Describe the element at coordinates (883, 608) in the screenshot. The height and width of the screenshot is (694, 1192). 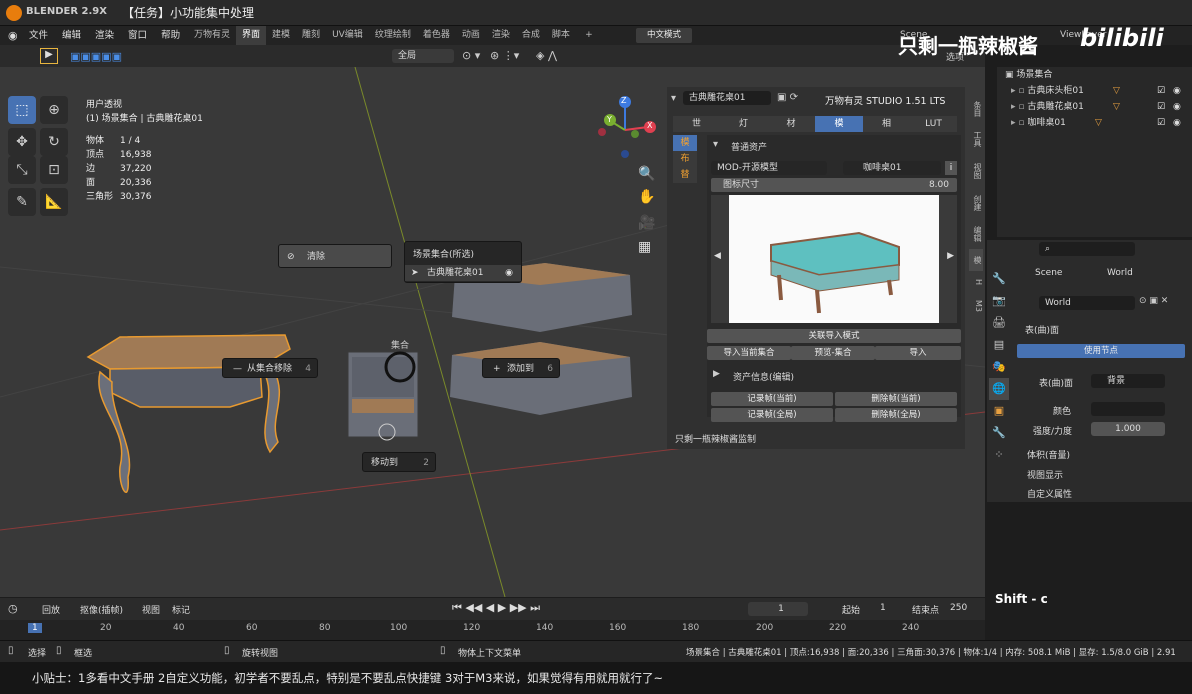
I see `start-value: 1` at that location.